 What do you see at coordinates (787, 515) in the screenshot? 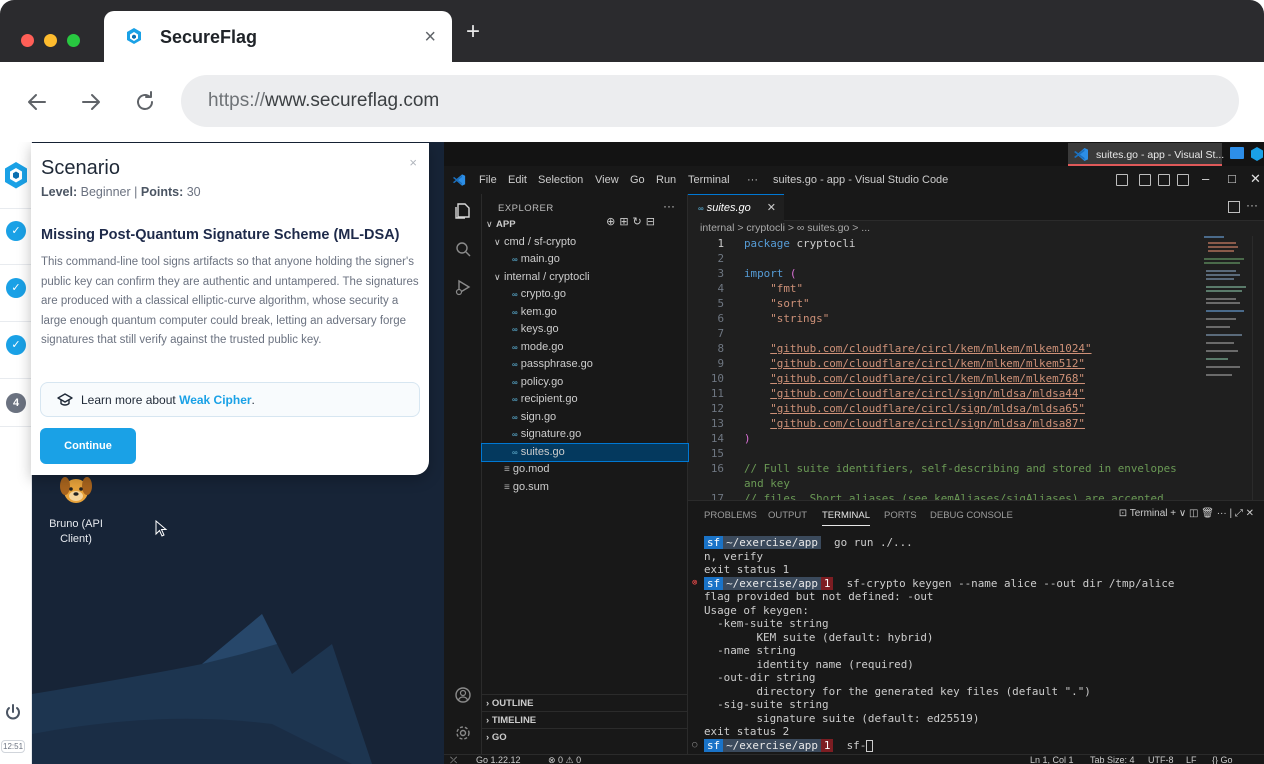
I see `tab-output: OUTPUT` at bounding box center [787, 515].